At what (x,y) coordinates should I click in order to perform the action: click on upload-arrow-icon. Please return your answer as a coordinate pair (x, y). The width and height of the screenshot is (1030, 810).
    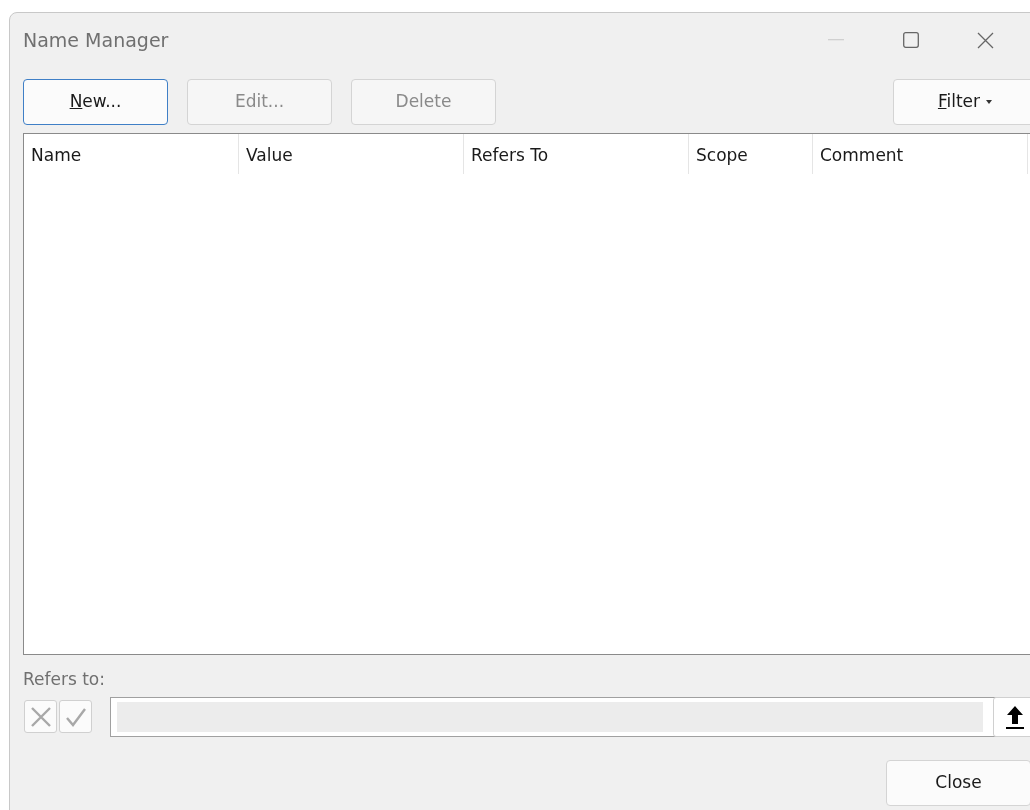
    Looking at the image, I should click on (1015, 716).